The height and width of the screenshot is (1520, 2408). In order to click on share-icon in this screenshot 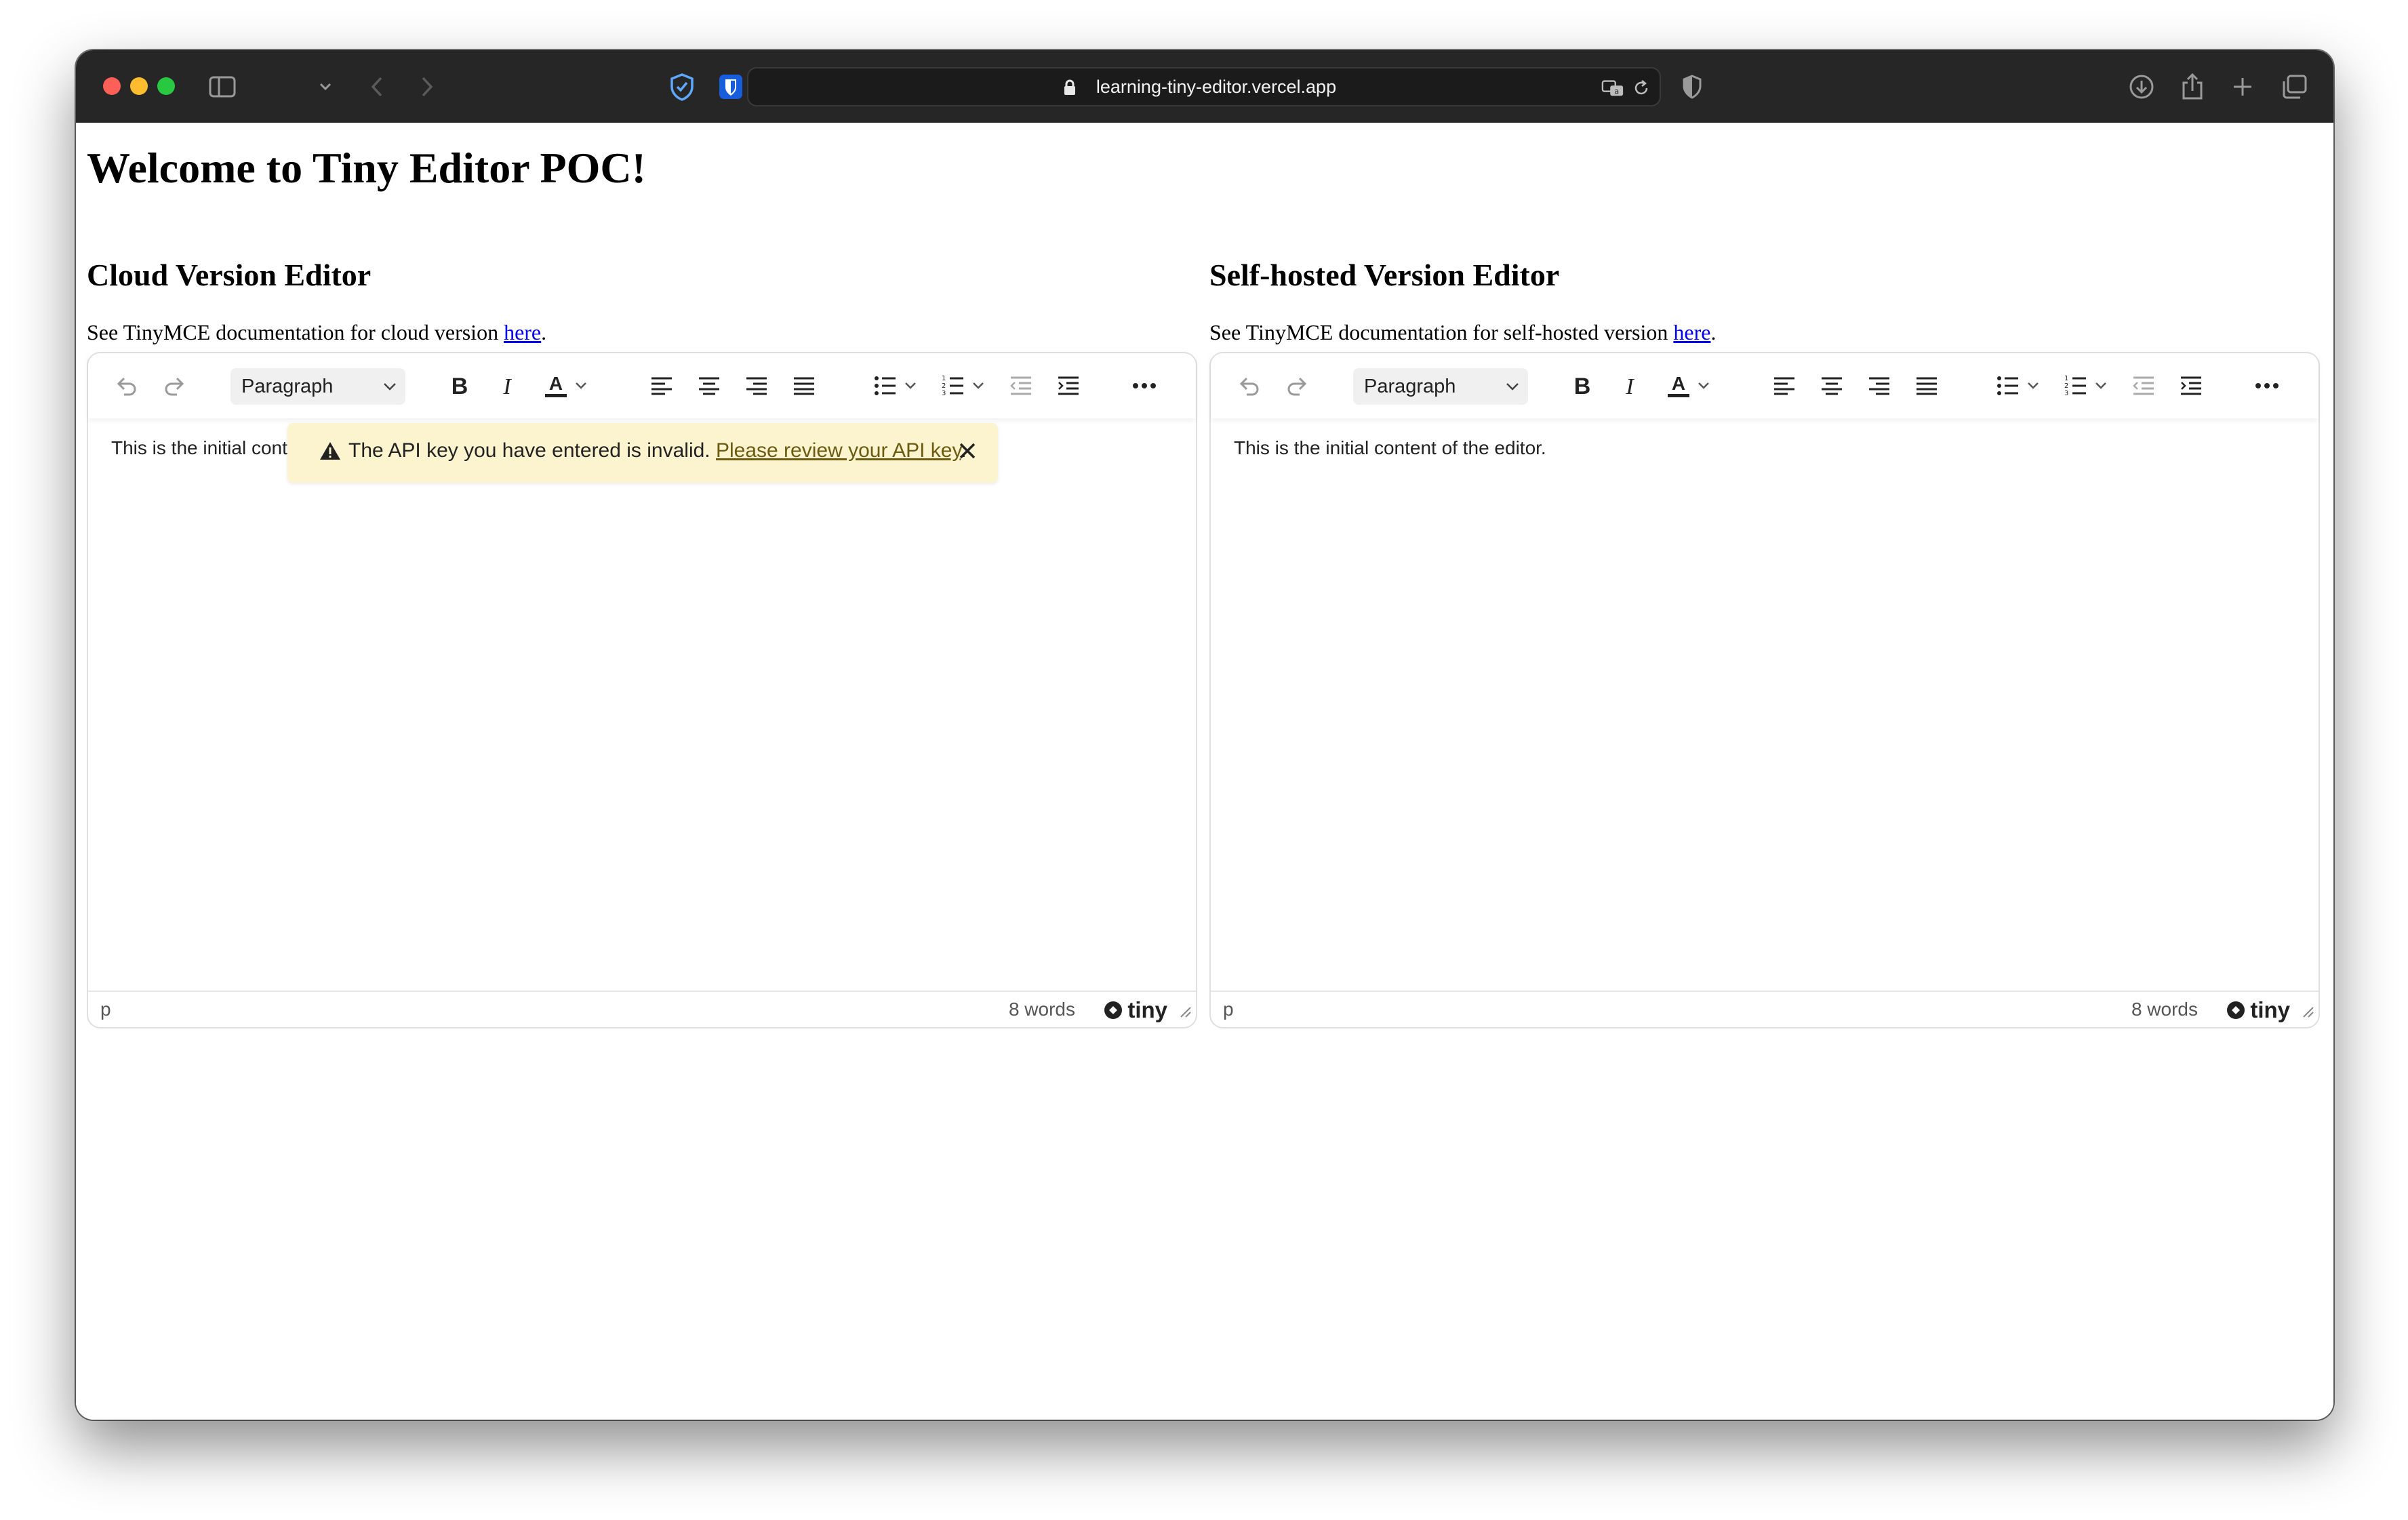, I will do `click(2192, 87)`.